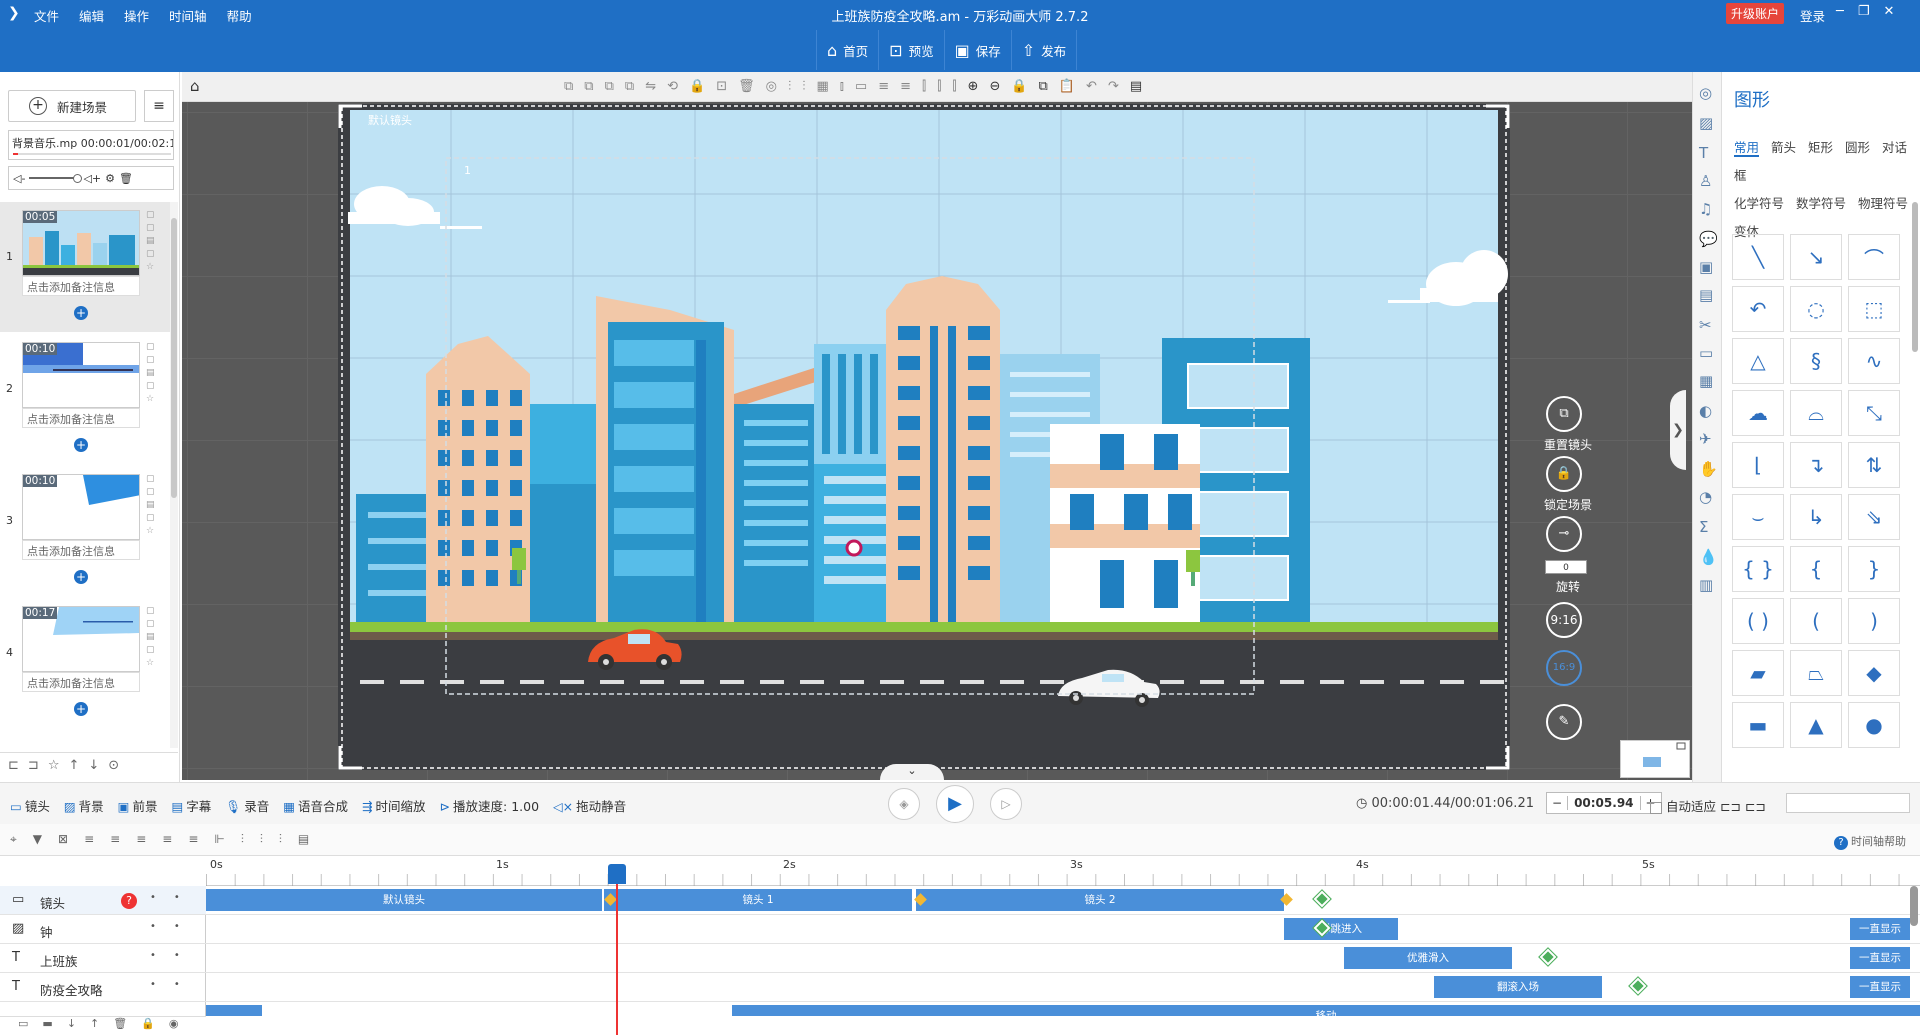 The image size is (1920, 1035). Describe the element at coordinates (81, 682) in the screenshot. I see `scene-note: 点击添加备注信息` at that location.